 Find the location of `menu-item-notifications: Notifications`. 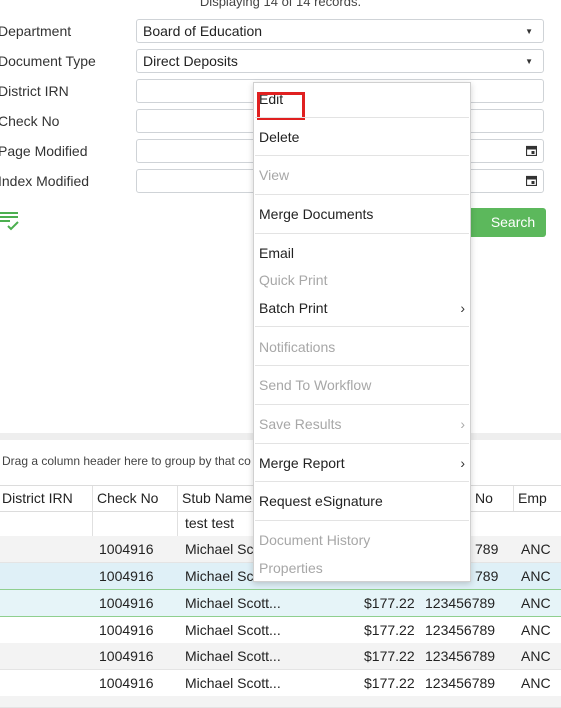

menu-item-notifications: Notifications is located at coordinates (297, 347).